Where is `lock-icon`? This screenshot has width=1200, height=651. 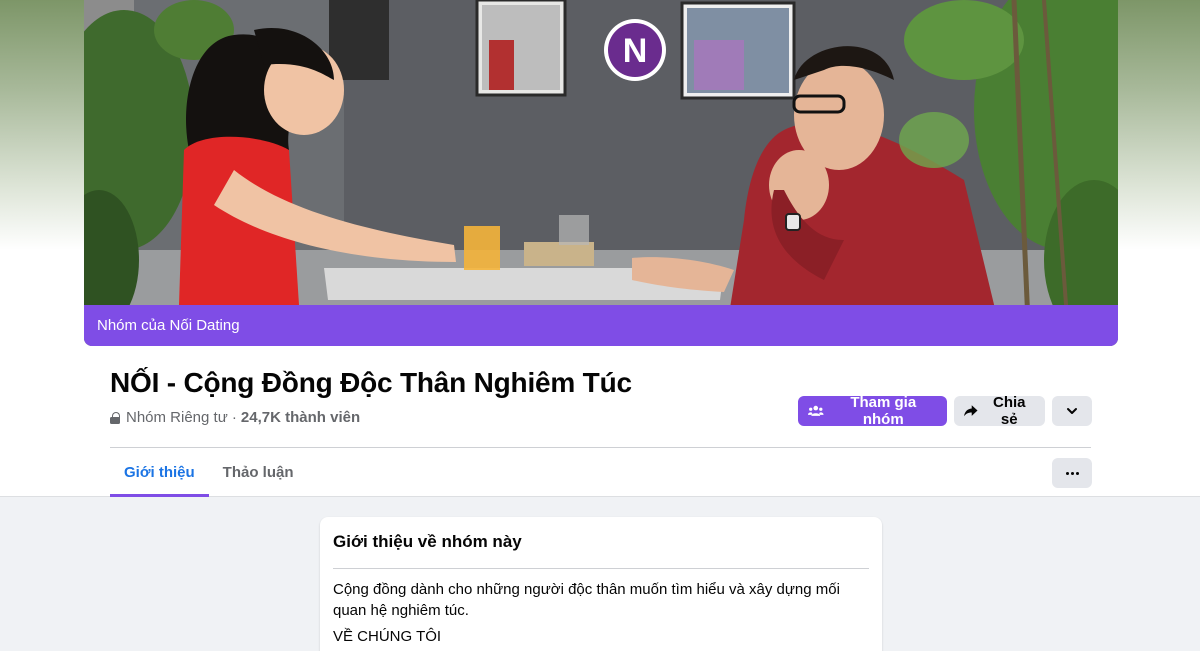 lock-icon is located at coordinates (115, 417).